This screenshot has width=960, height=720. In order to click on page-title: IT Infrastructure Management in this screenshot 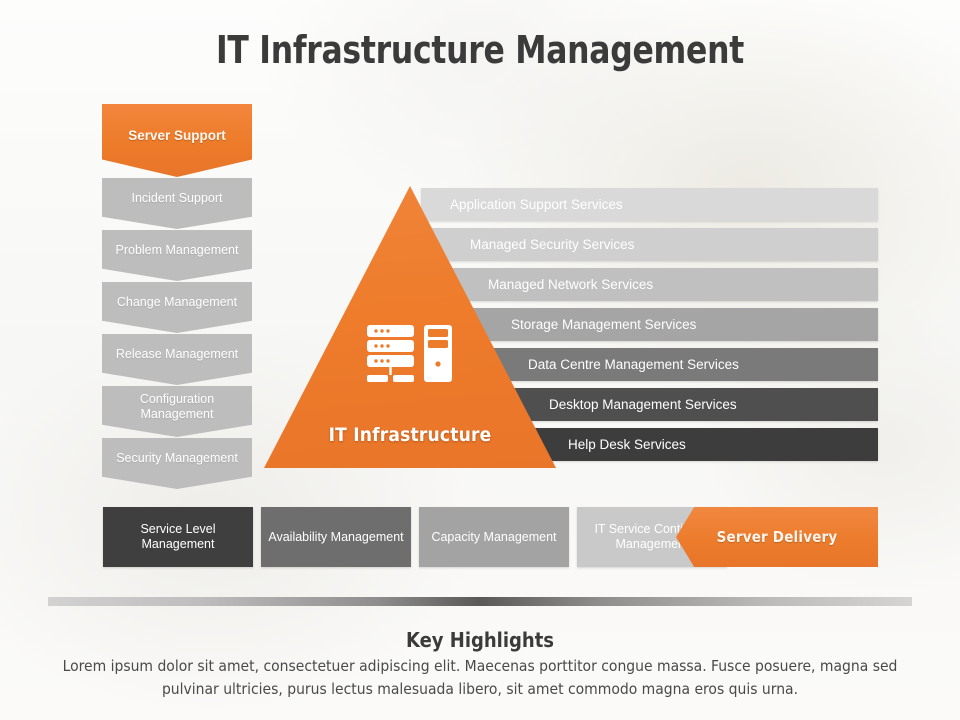, I will do `click(480, 50)`.